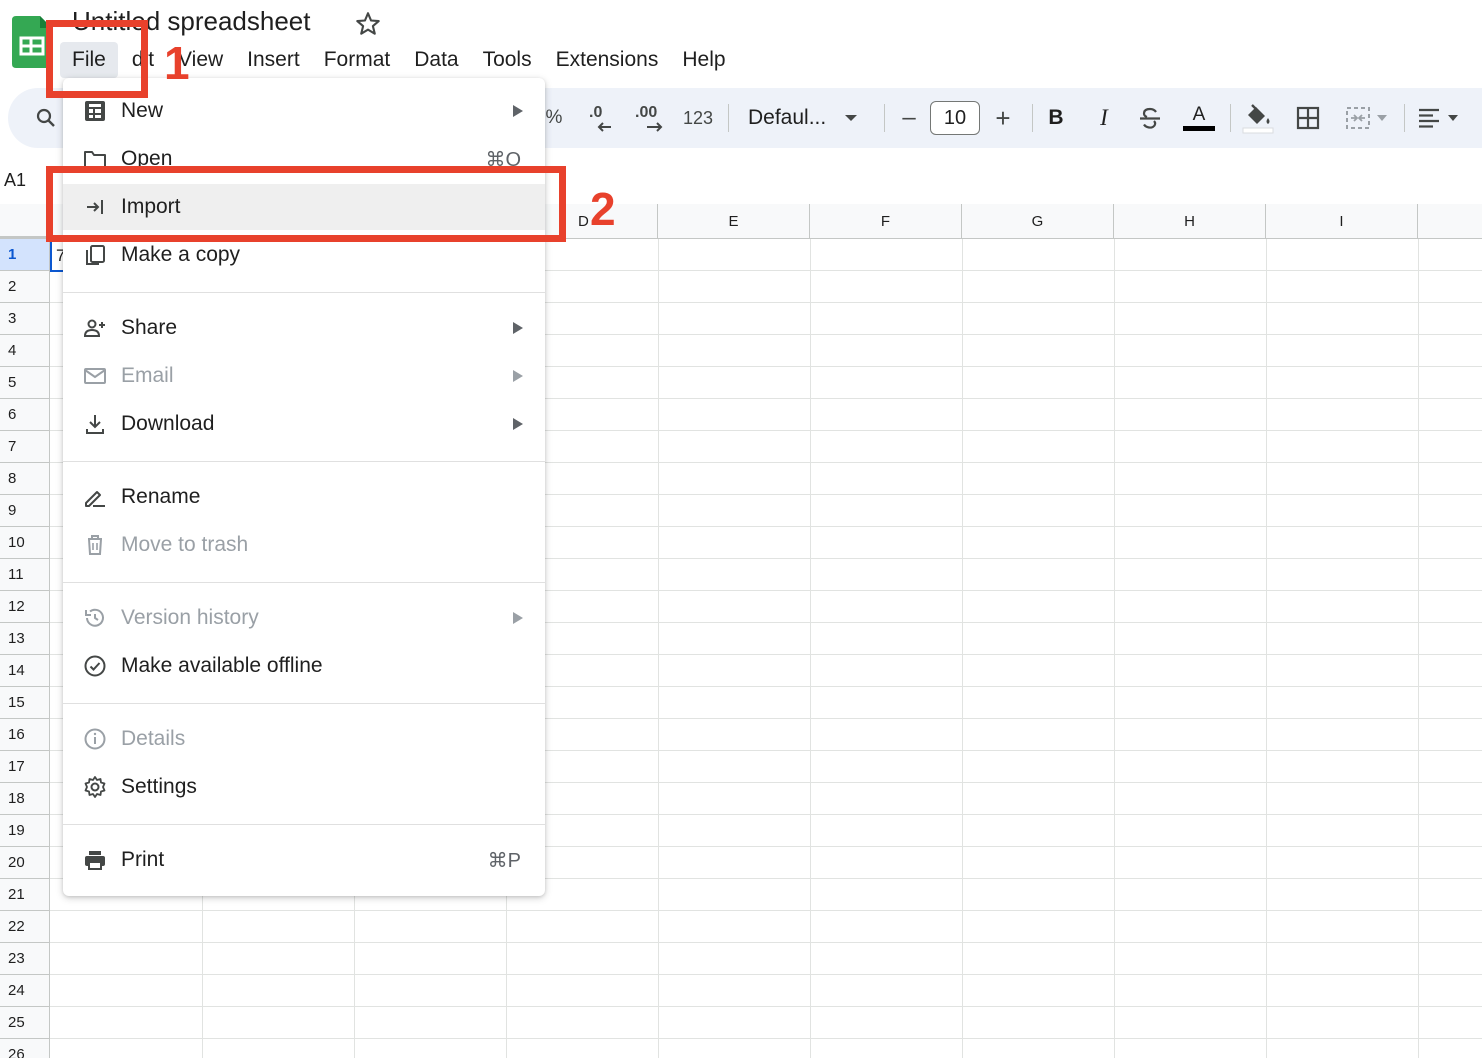 The height and width of the screenshot is (1058, 1482). What do you see at coordinates (304, 376) in the screenshot?
I see `file-menu-email: Email` at bounding box center [304, 376].